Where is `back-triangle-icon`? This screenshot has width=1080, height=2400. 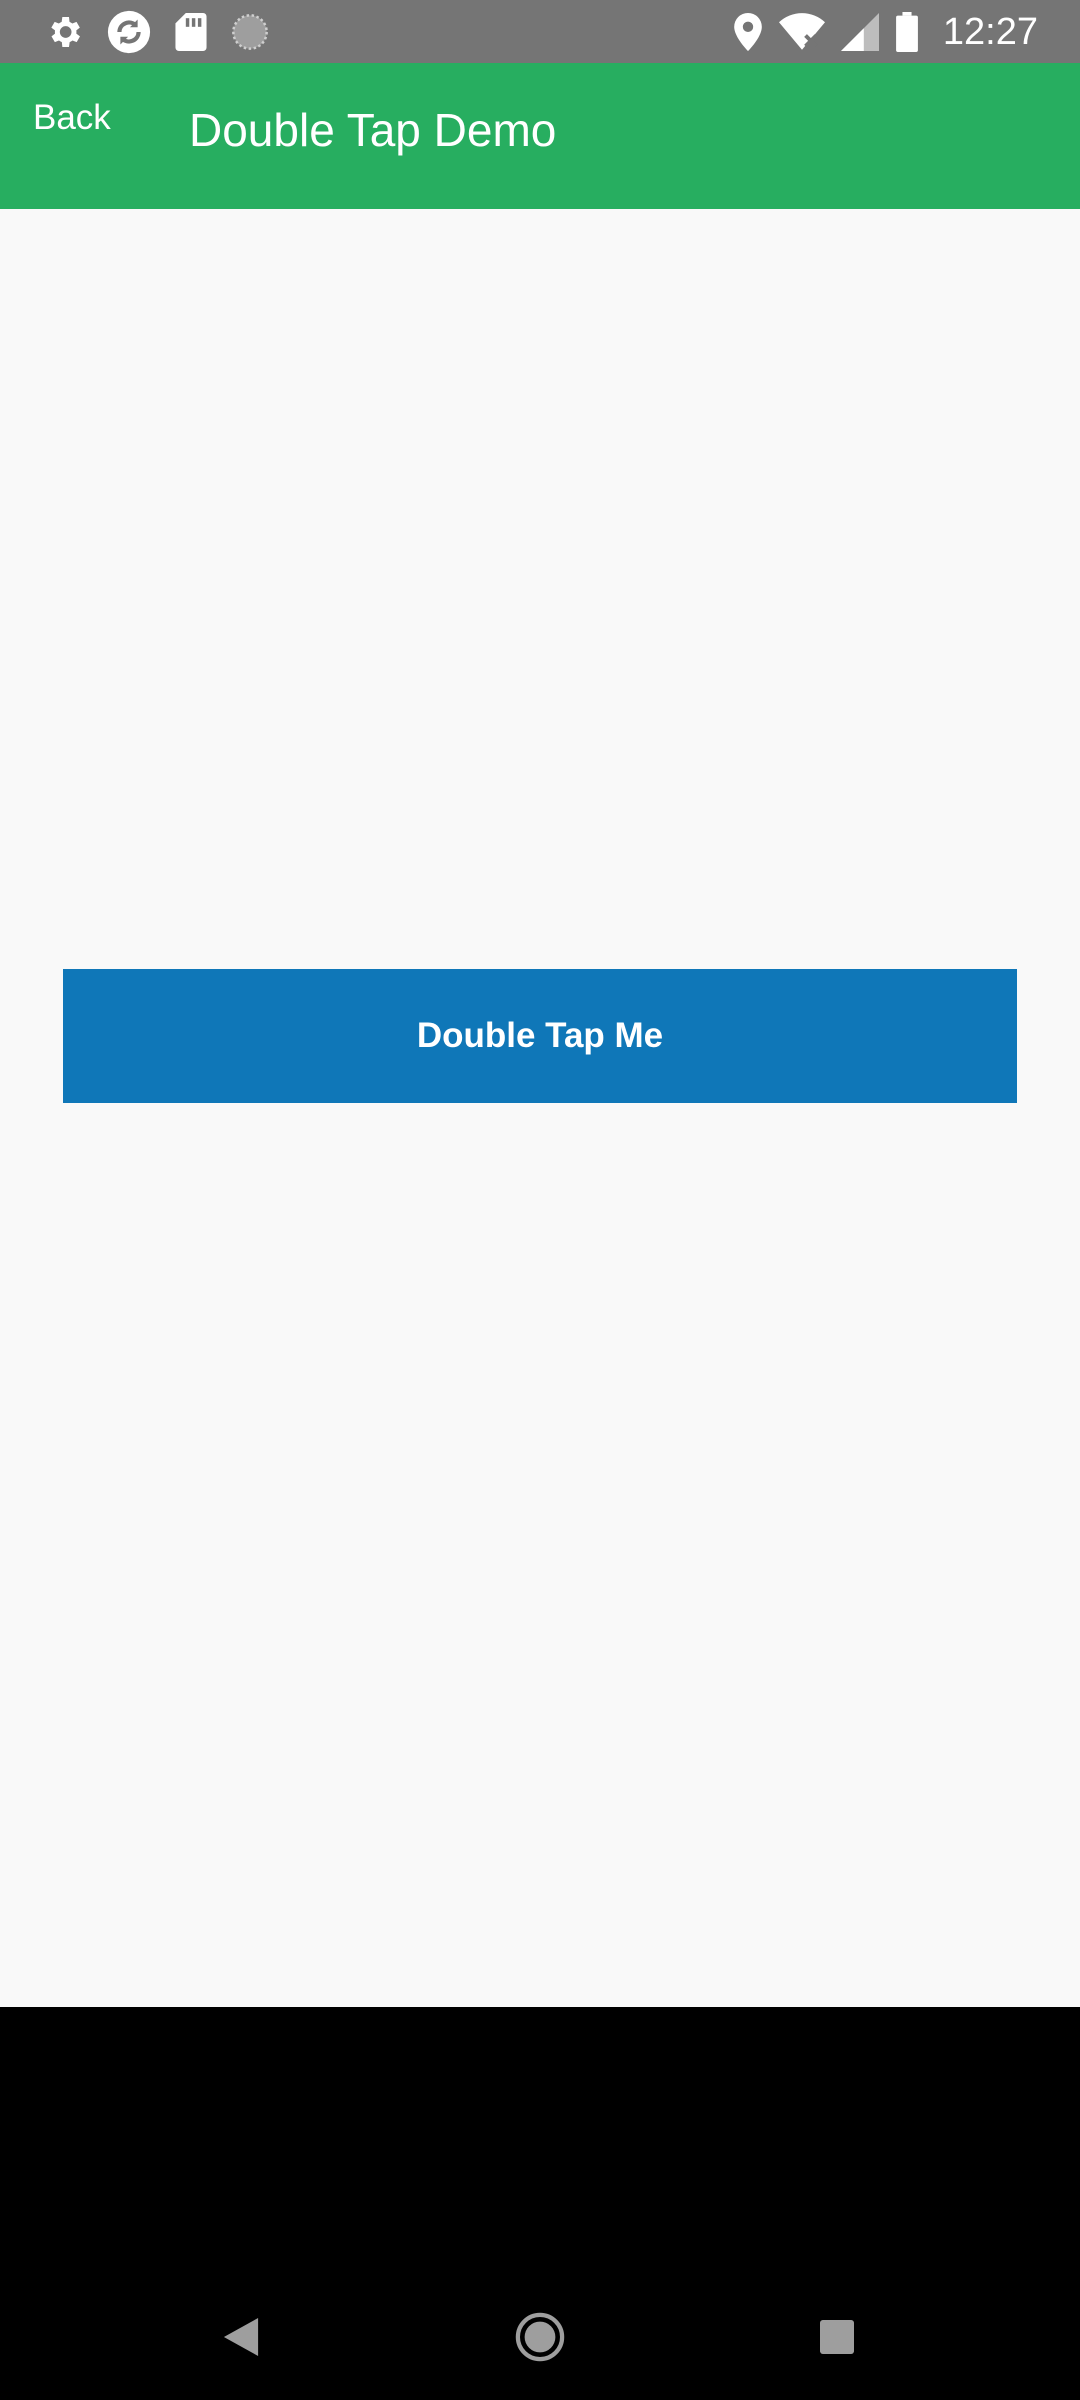 back-triangle-icon is located at coordinates (241, 2337).